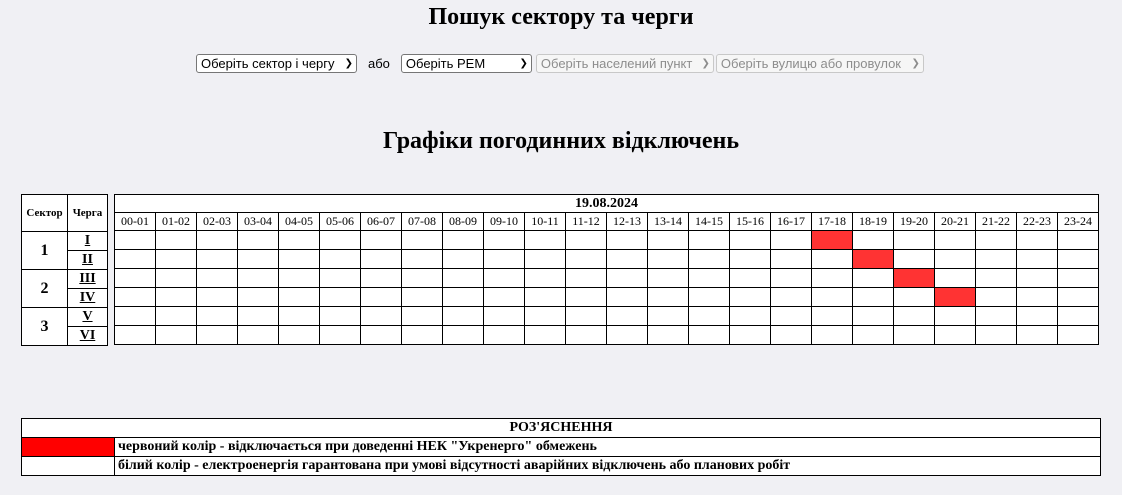 The image size is (1122, 495). I want to click on rem-select-value: Оберіть РЕМ, so click(445, 63).